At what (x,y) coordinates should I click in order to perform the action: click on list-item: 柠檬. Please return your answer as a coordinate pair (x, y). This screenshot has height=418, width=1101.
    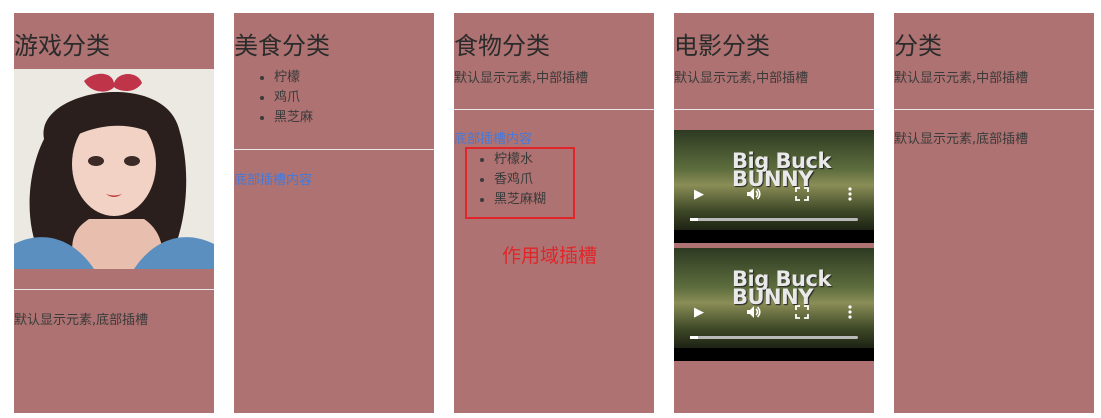
    Looking at the image, I should click on (293, 78).